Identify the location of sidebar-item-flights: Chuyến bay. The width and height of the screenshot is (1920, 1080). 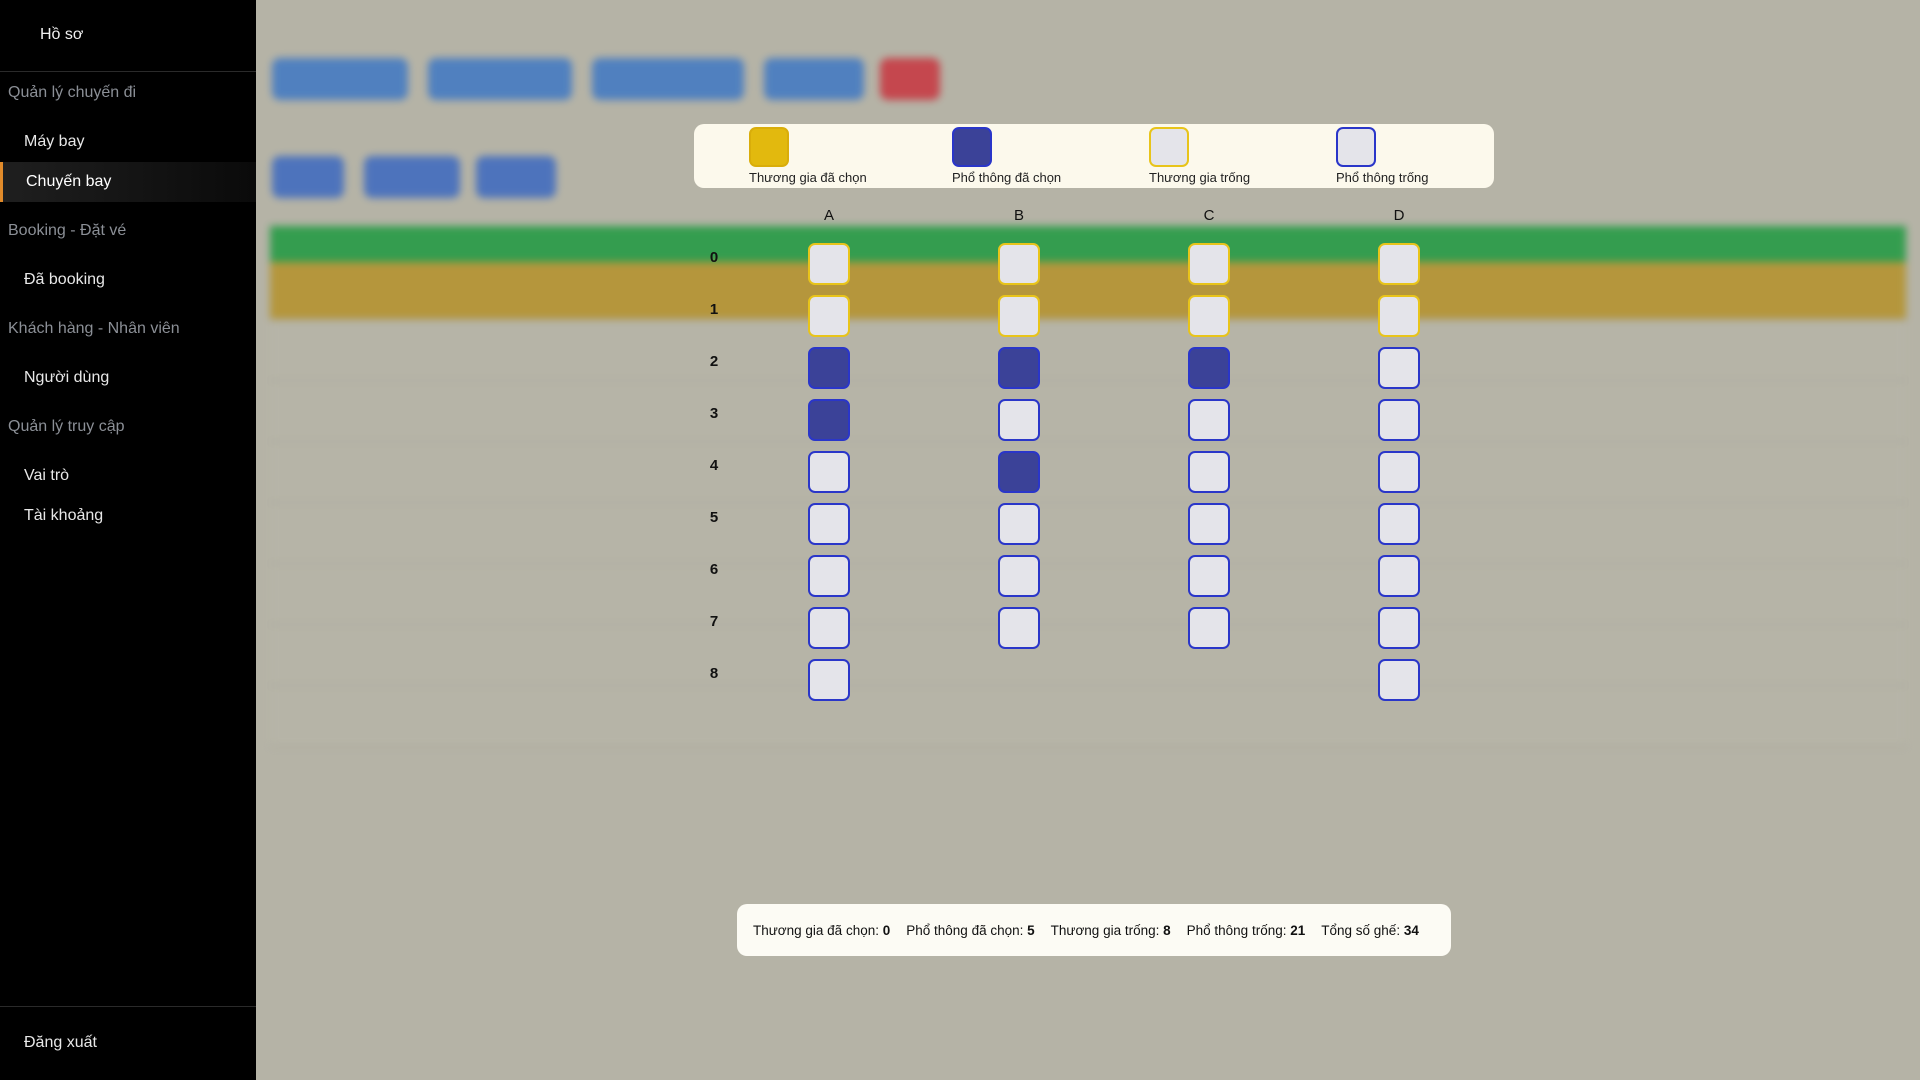
(128, 182).